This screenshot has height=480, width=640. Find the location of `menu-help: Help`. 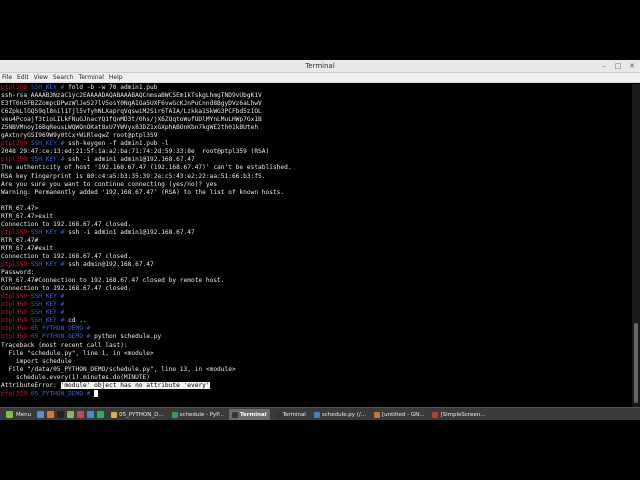

menu-help: Help is located at coordinates (116, 77).